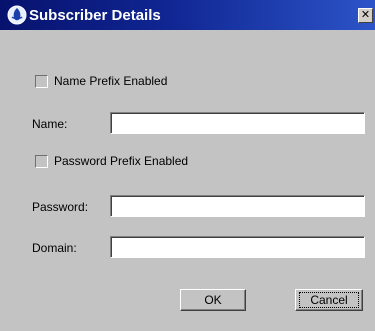 This screenshot has width=375, height=331. What do you see at coordinates (237, 247) in the screenshot?
I see `domain-input` at bounding box center [237, 247].